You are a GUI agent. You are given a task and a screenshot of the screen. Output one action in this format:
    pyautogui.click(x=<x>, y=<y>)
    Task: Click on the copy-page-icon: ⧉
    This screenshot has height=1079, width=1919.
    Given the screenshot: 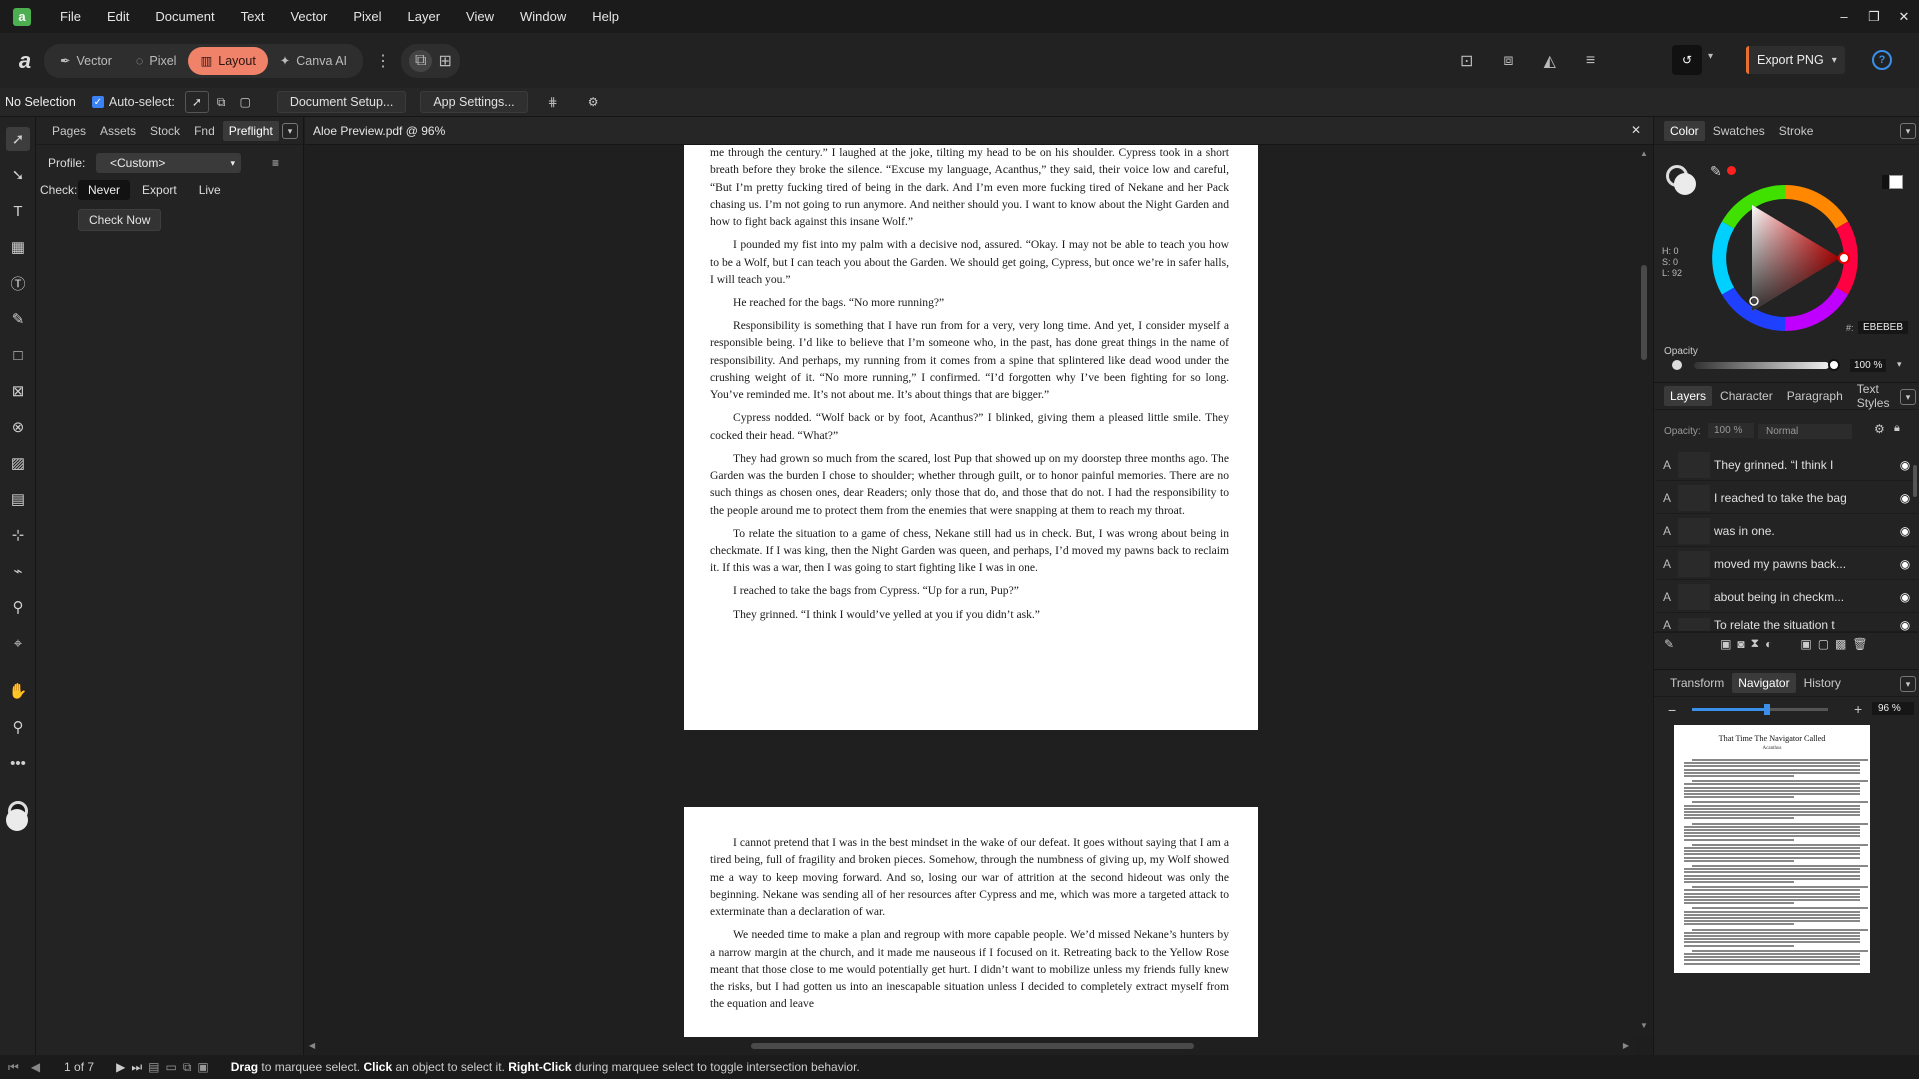 What is the action you would take?
    pyautogui.click(x=187, y=1067)
    